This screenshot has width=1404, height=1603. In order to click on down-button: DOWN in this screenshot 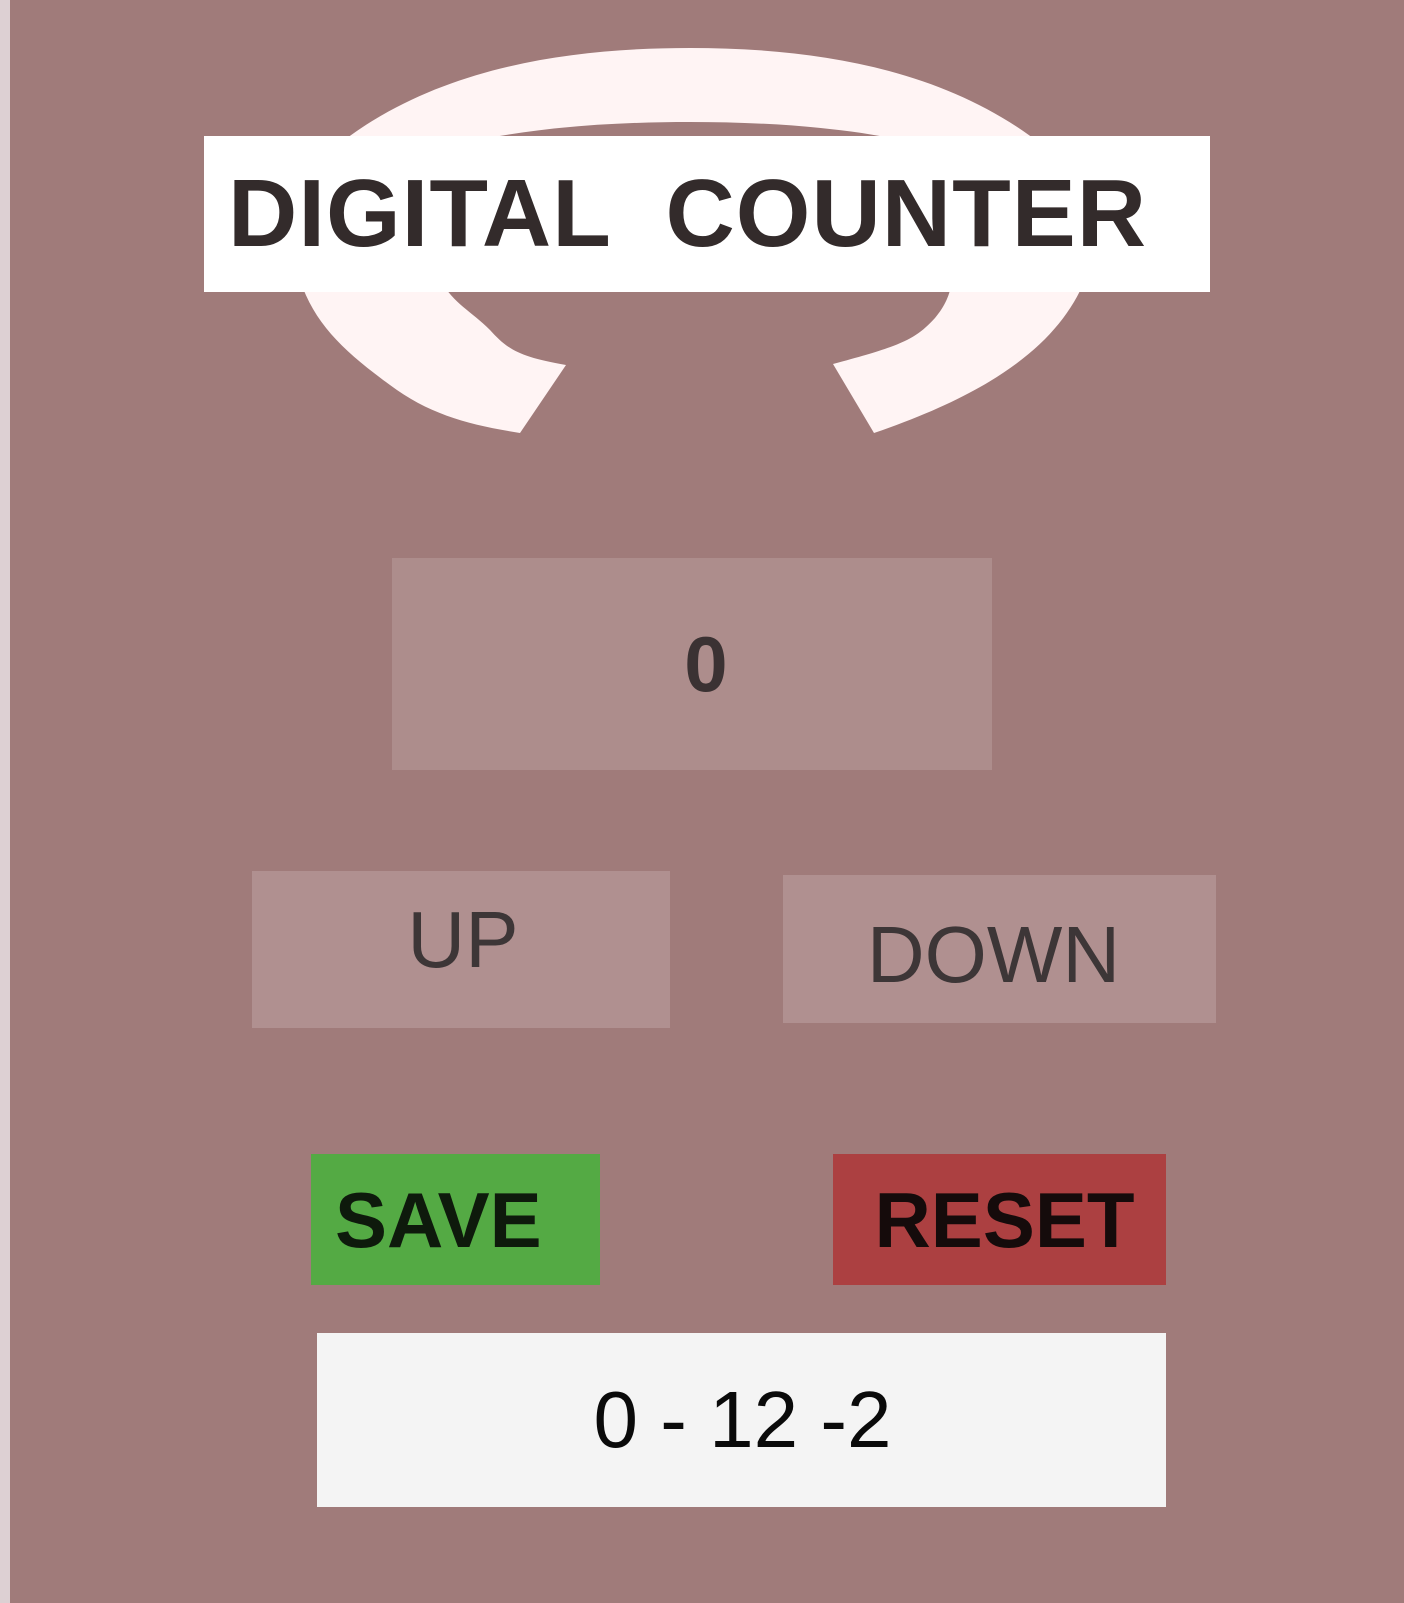, I will do `click(999, 949)`.